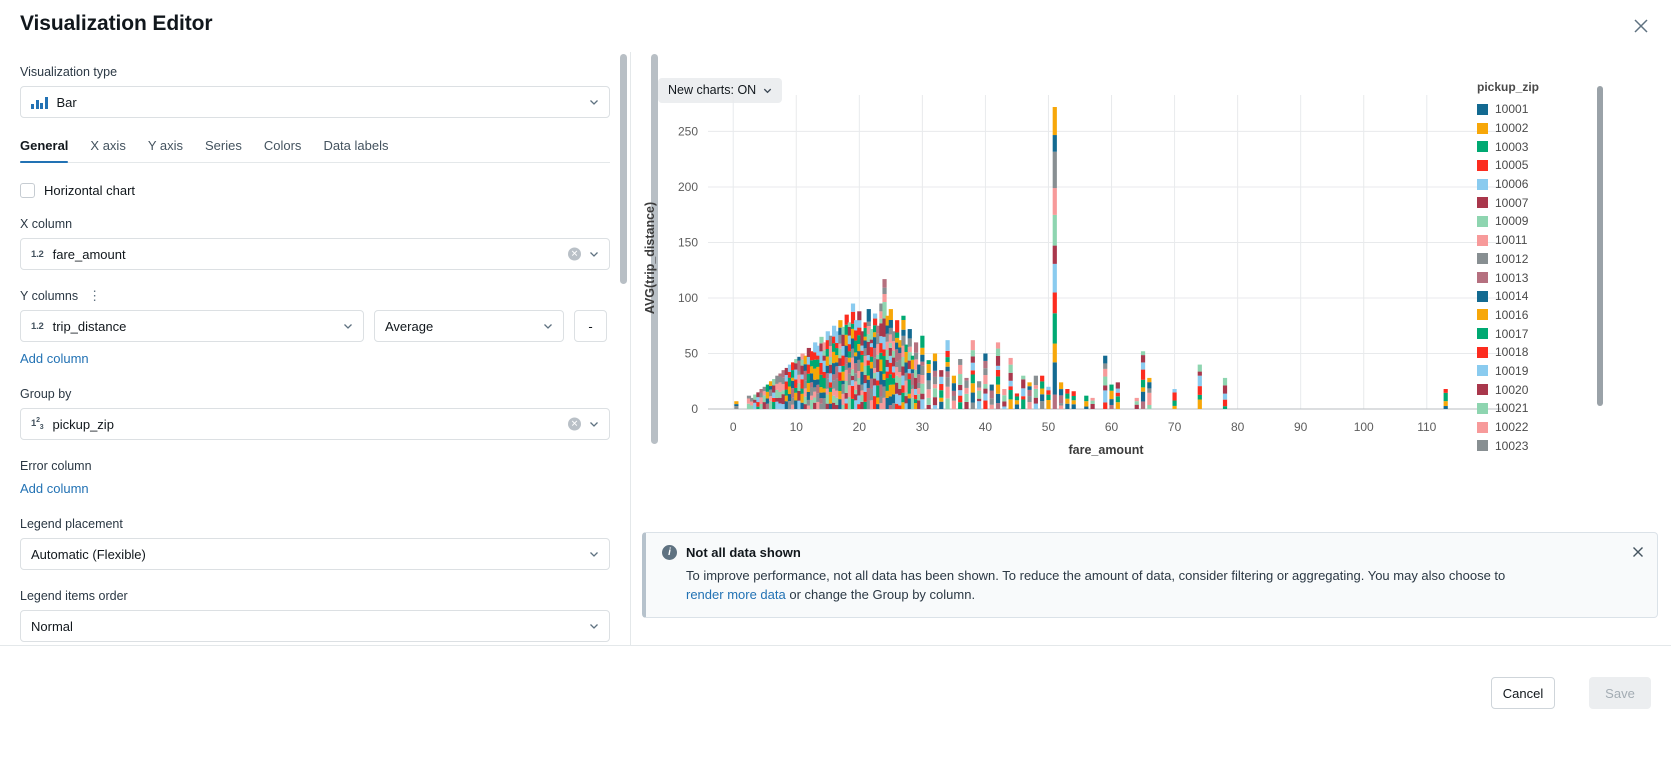 This screenshot has height=763, width=1671. I want to click on svg-text: 150, so click(688, 242).